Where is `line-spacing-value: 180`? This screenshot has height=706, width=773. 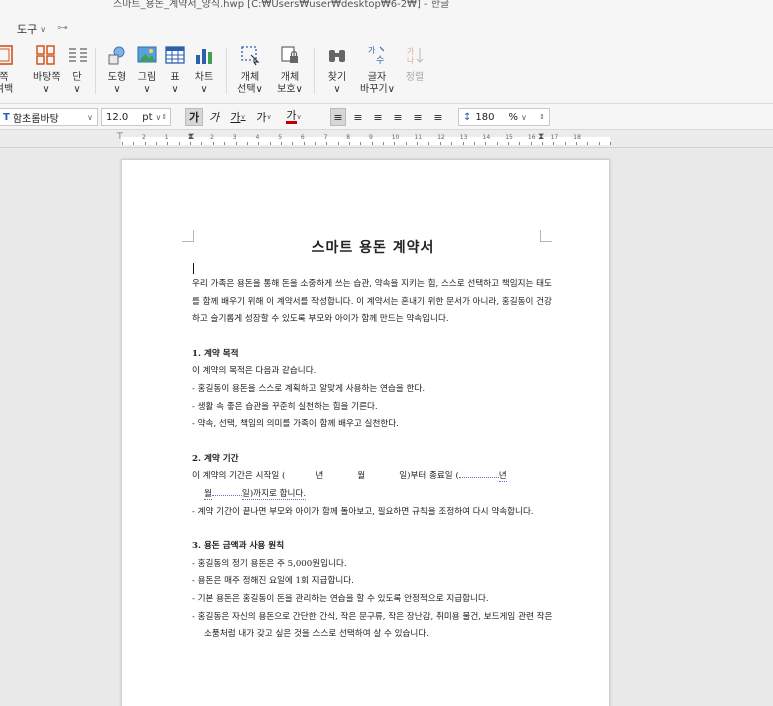
line-spacing-value: 180 is located at coordinates (485, 117).